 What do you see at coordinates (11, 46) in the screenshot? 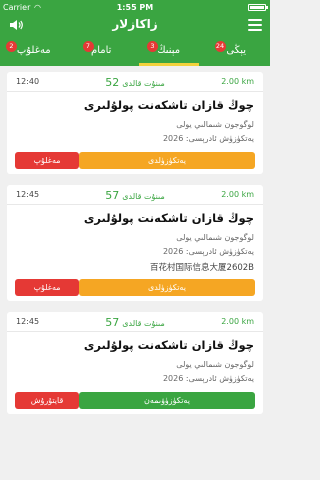
I see `tab-badge: 2` at bounding box center [11, 46].